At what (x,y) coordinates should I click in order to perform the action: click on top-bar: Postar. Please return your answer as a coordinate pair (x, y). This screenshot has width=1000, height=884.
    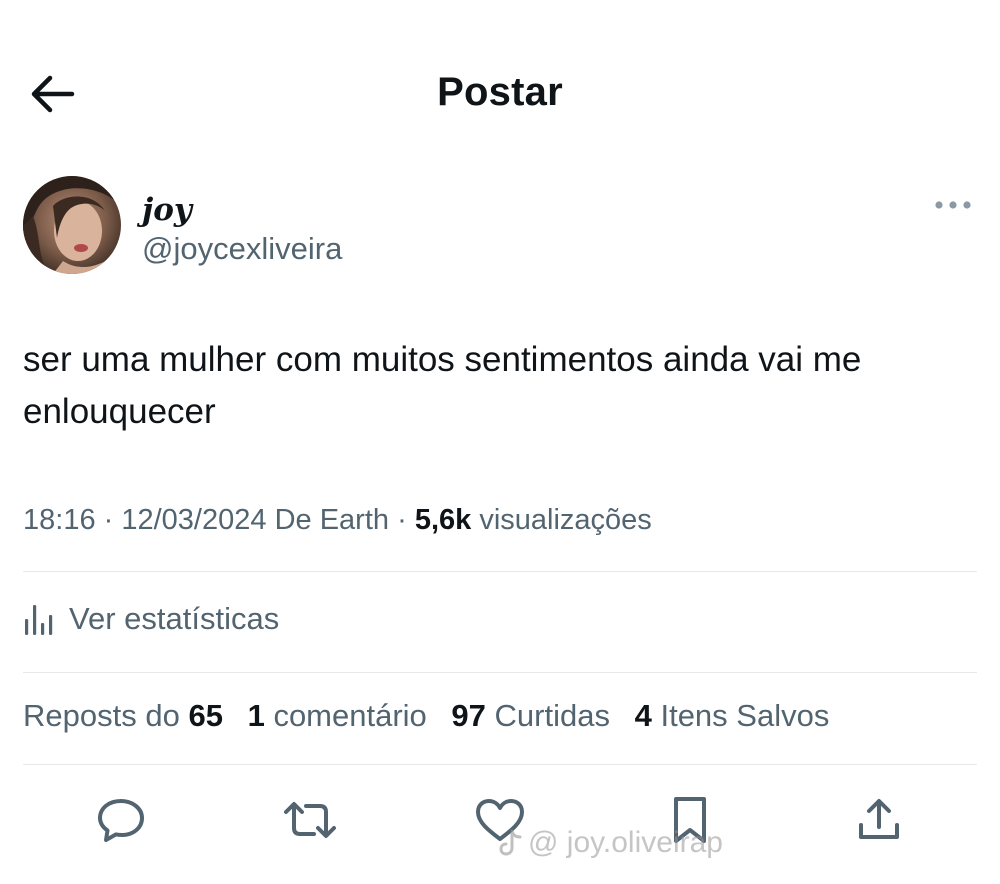
    Looking at the image, I should click on (500, 93).